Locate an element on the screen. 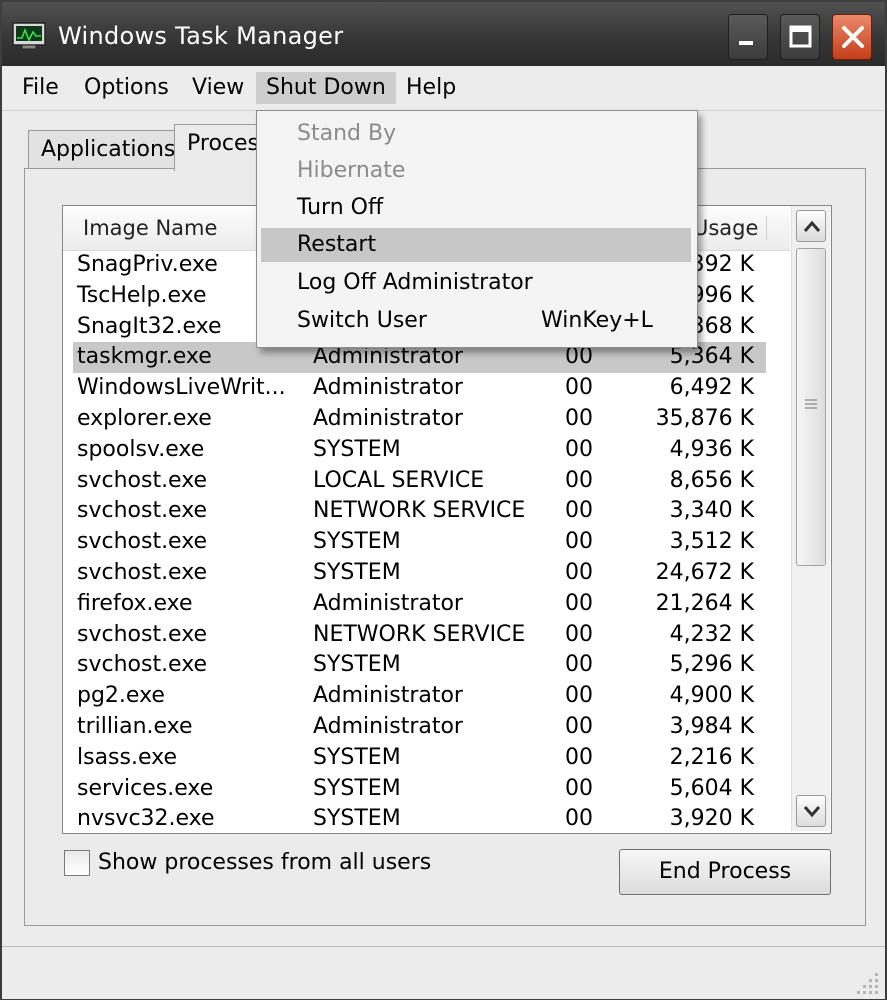  process-name-cell: nvsvc32.exe is located at coordinates (146, 819).